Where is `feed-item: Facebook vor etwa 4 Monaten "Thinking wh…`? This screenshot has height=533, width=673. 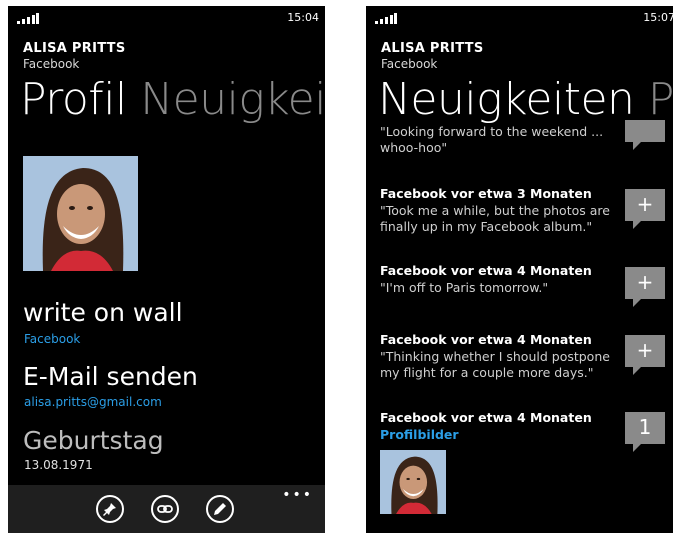
feed-item: Facebook vor etwa 4 Monaten "Thinking wh… is located at coordinates (495, 356).